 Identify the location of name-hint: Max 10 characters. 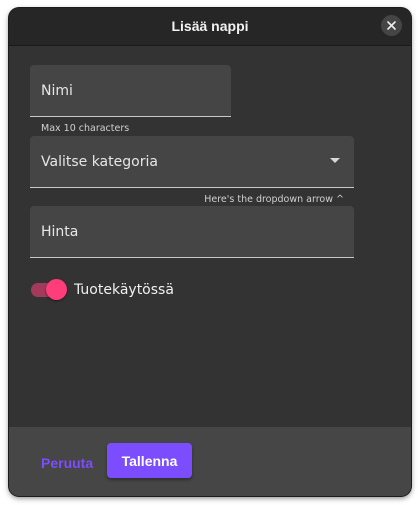
(85, 128).